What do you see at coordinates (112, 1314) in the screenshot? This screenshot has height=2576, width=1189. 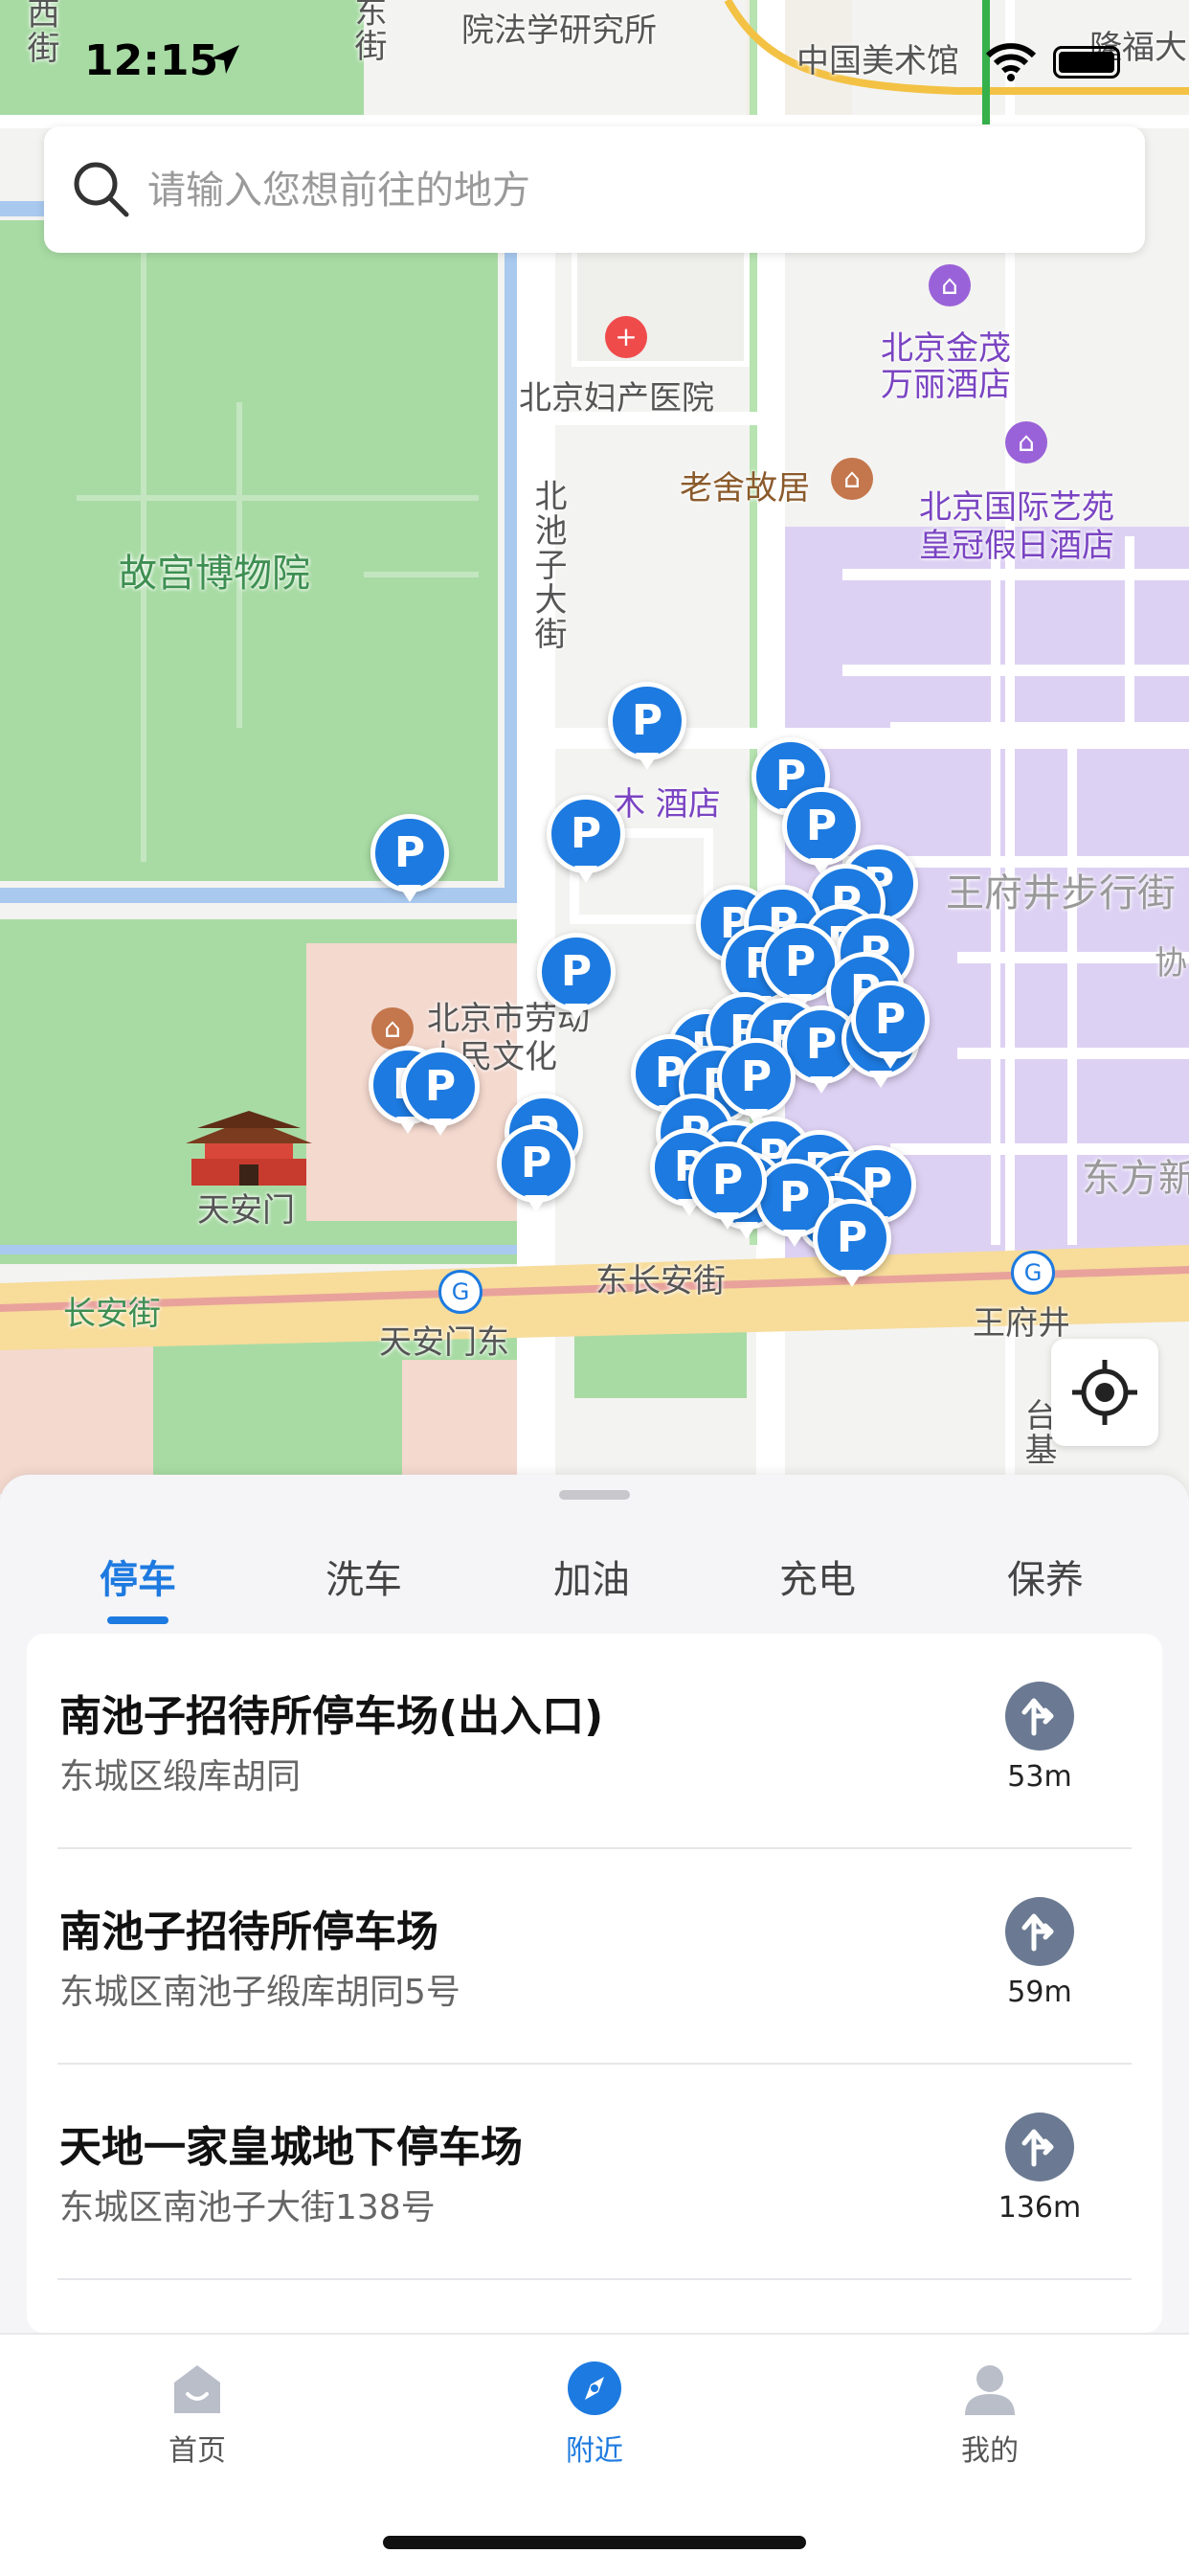 I see `map-label-changan: 长安街` at bounding box center [112, 1314].